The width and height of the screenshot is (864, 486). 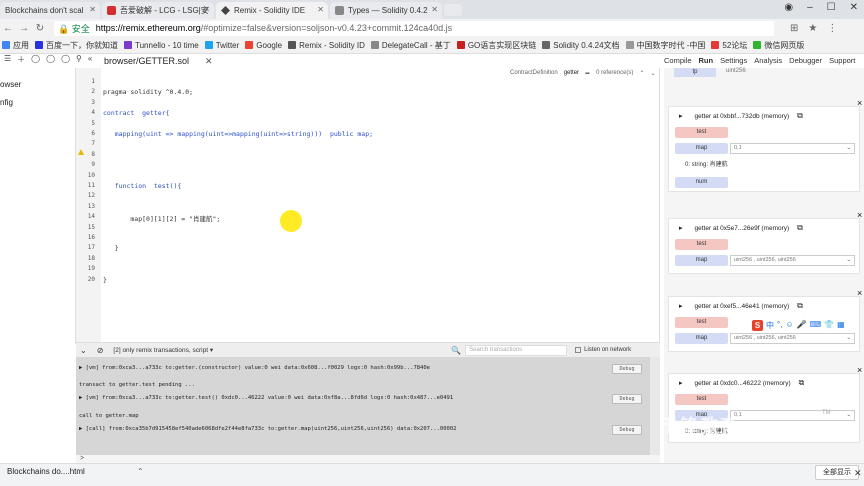 I want to click on bookmark-item: 中国数字时代 -中国, so click(x=668, y=45).